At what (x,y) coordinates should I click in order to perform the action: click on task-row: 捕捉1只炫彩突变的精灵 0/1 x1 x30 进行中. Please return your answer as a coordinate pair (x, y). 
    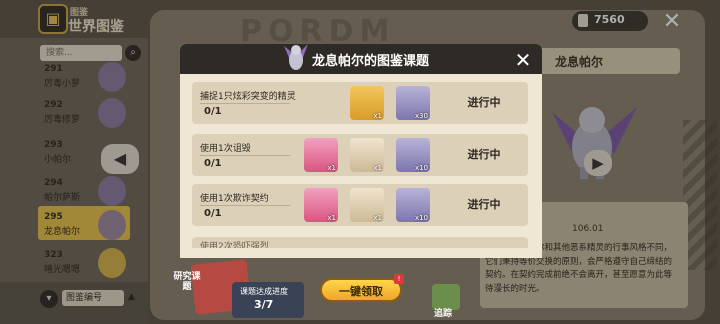
    Looking at the image, I should click on (360, 103).